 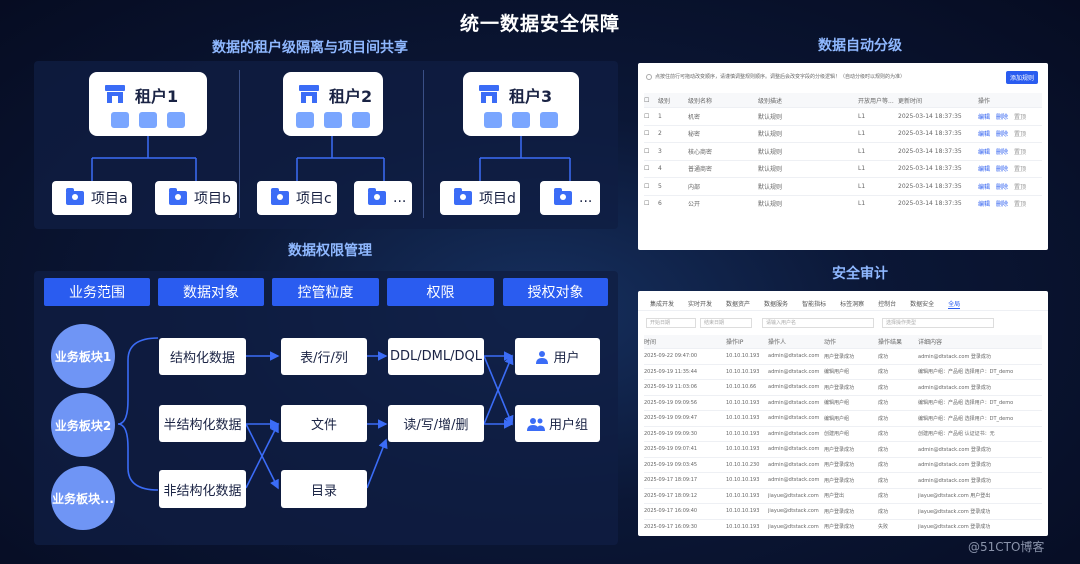 What do you see at coordinates (671, 323) in the screenshot?
I see `start-date-input: 开始日期` at bounding box center [671, 323].